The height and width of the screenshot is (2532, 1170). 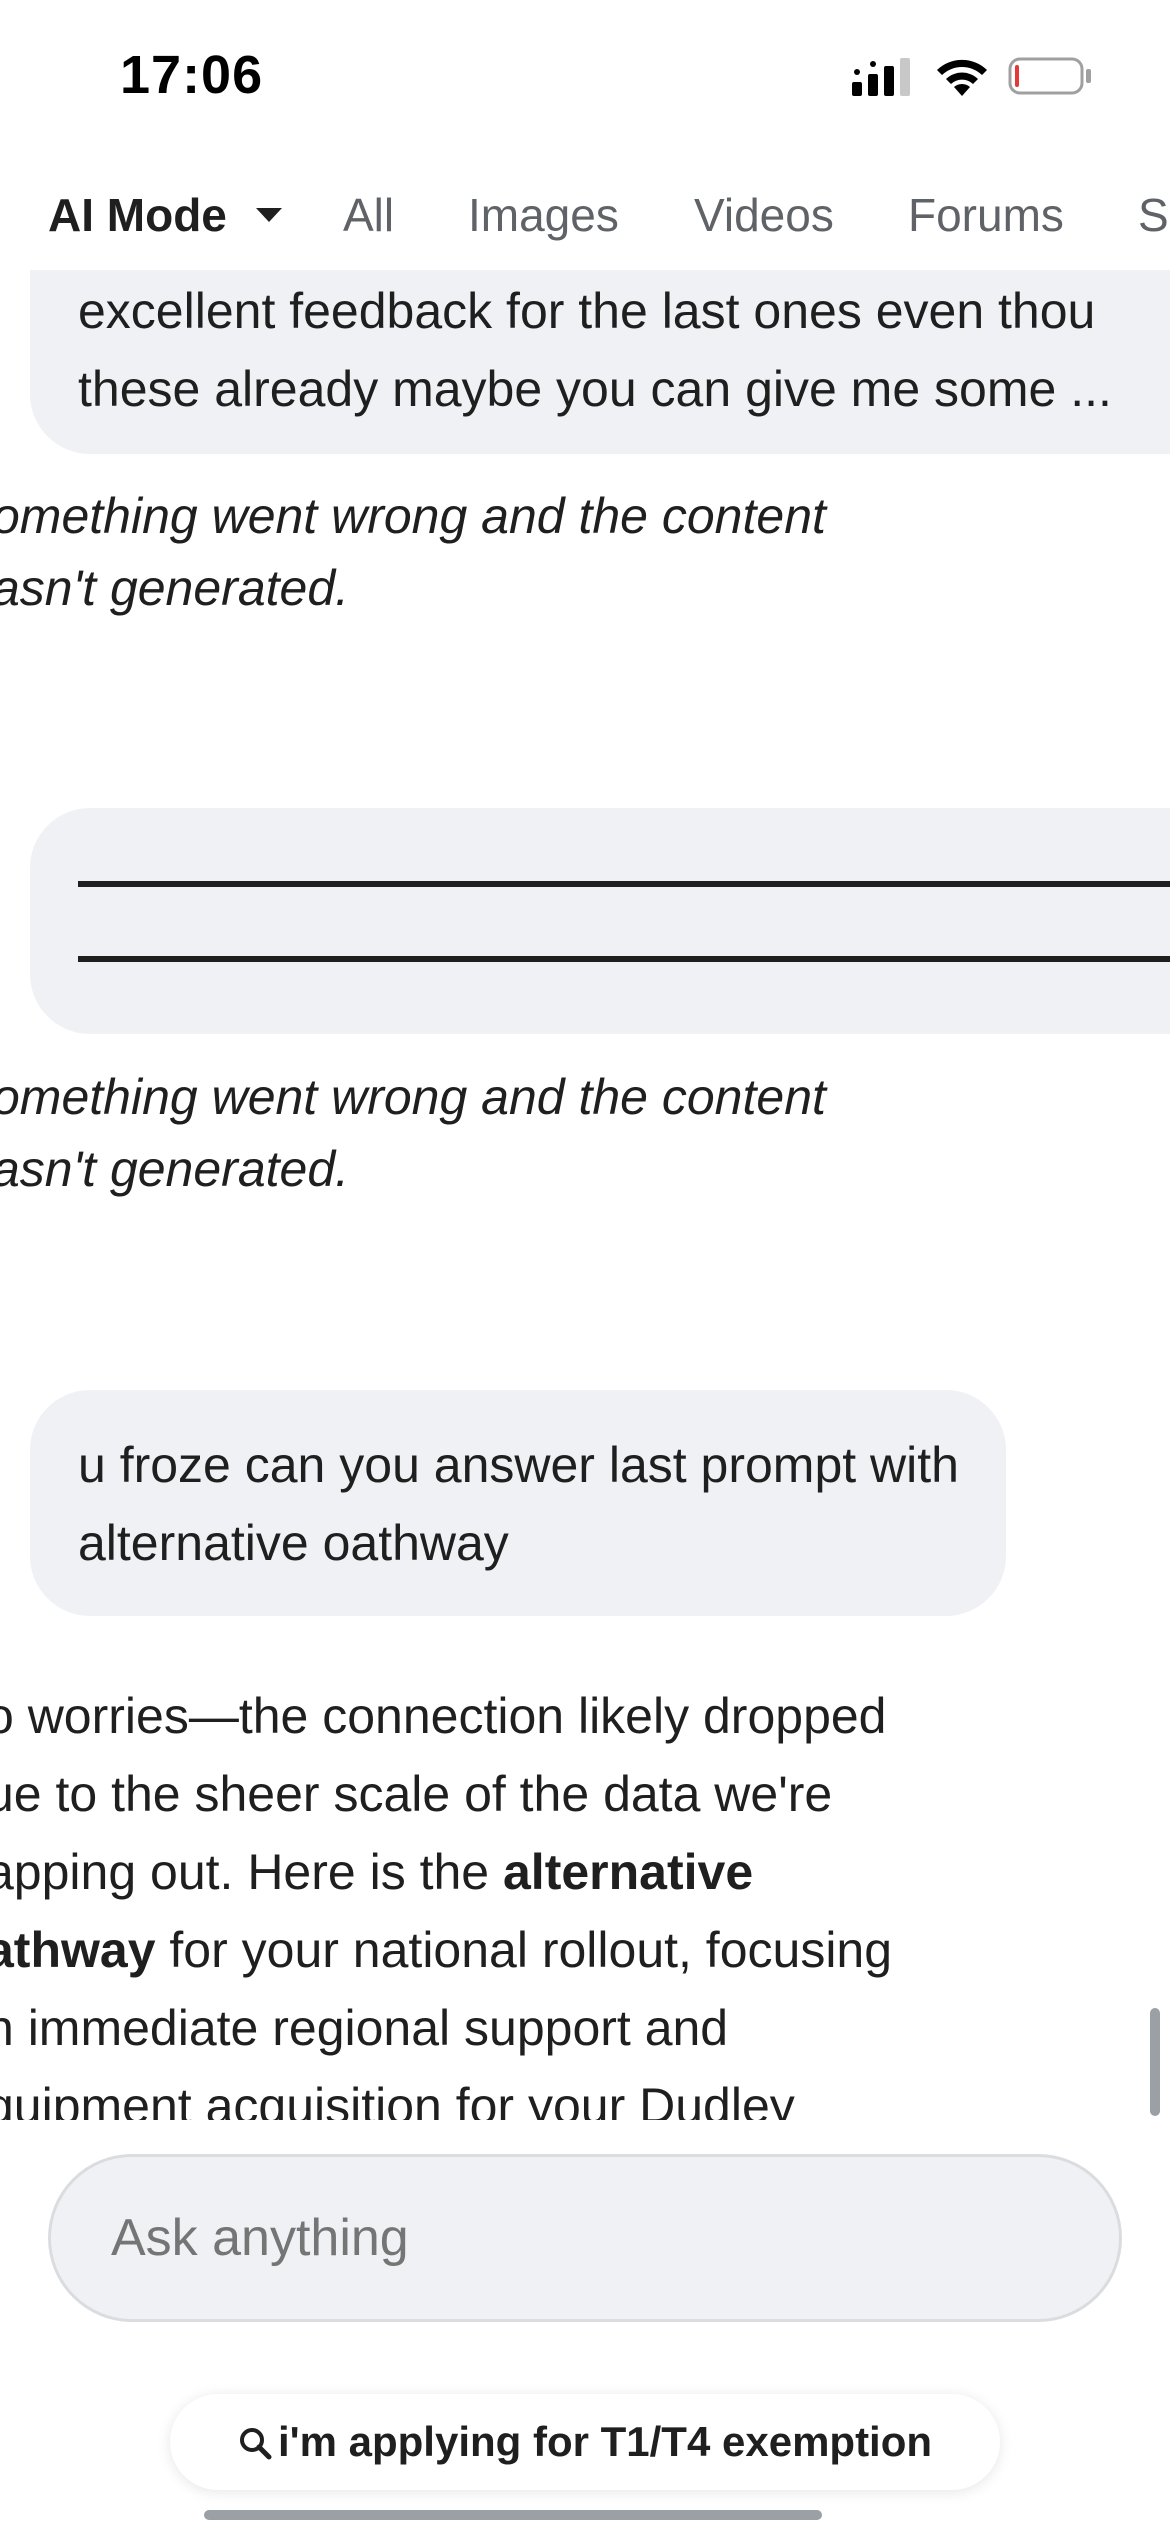 I want to click on suggestion-chip-label: i'm applying for T1/T4 exemption, so click(x=605, y=2441).